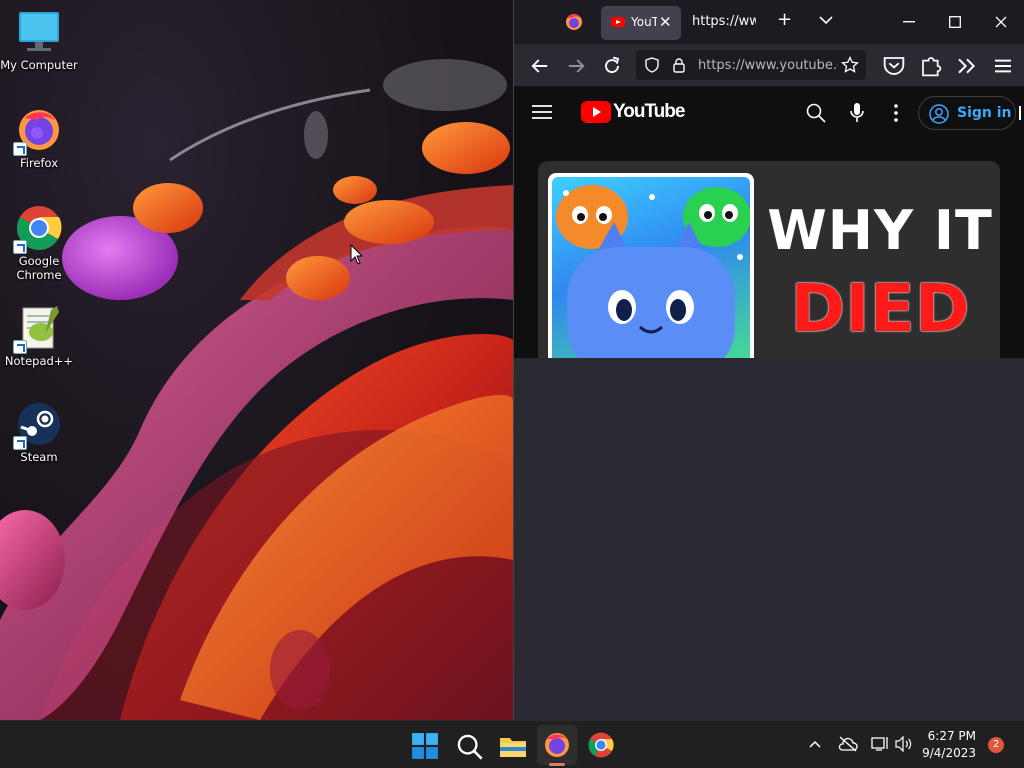 The width and height of the screenshot is (1024, 768). What do you see at coordinates (39, 32) in the screenshot?
I see `monitor-icon` at bounding box center [39, 32].